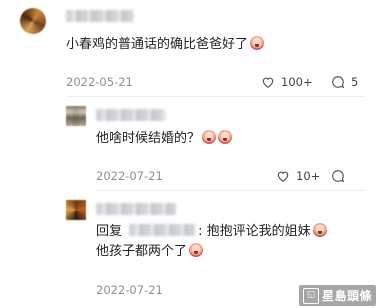 The width and height of the screenshot is (378, 308). Describe the element at coordinates (99, 82) in the screenshot. I see `comment-date: 2022-05-21` at that location.